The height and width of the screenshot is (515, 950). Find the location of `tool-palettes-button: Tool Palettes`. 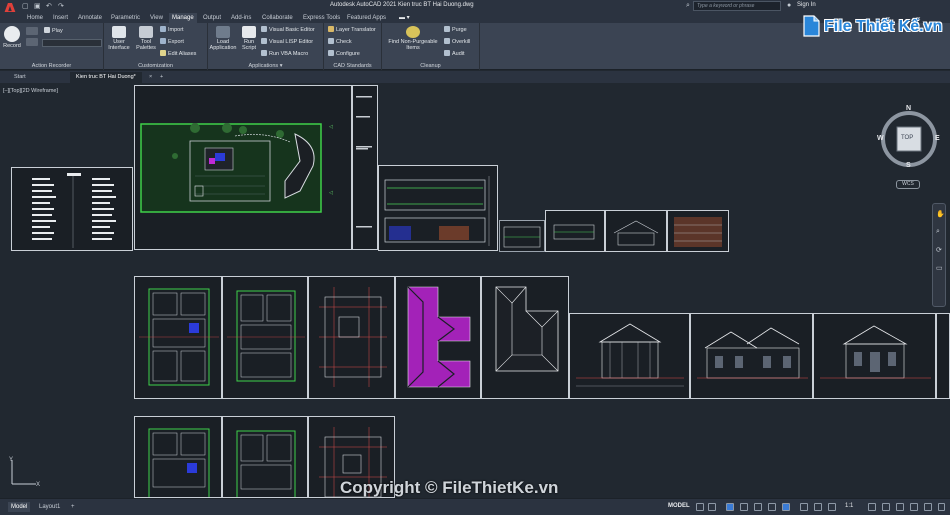

tool-palettes-button: Tool Palettes is located at coordinates (146, 38).